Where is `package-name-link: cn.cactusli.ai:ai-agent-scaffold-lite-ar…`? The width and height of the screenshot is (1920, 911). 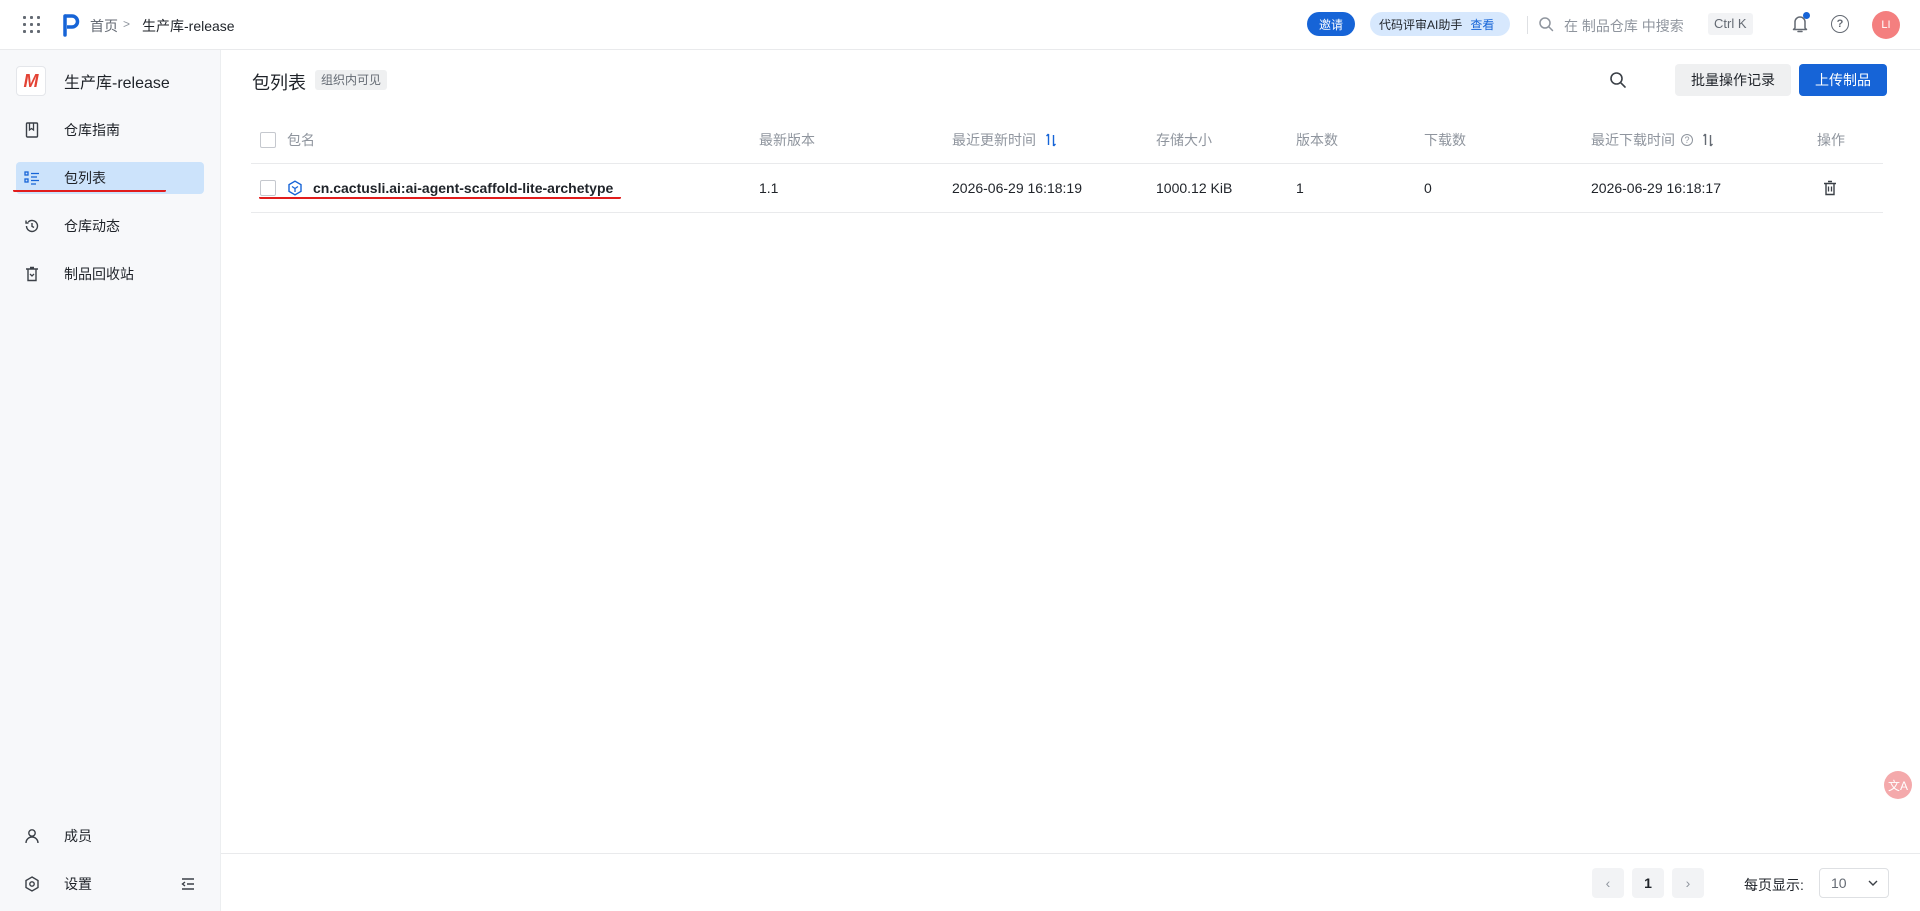
package-name-link: cn.cactusli.ai:ai-agent-scaffold-lite-ar… is located at coordinates (463, 188).